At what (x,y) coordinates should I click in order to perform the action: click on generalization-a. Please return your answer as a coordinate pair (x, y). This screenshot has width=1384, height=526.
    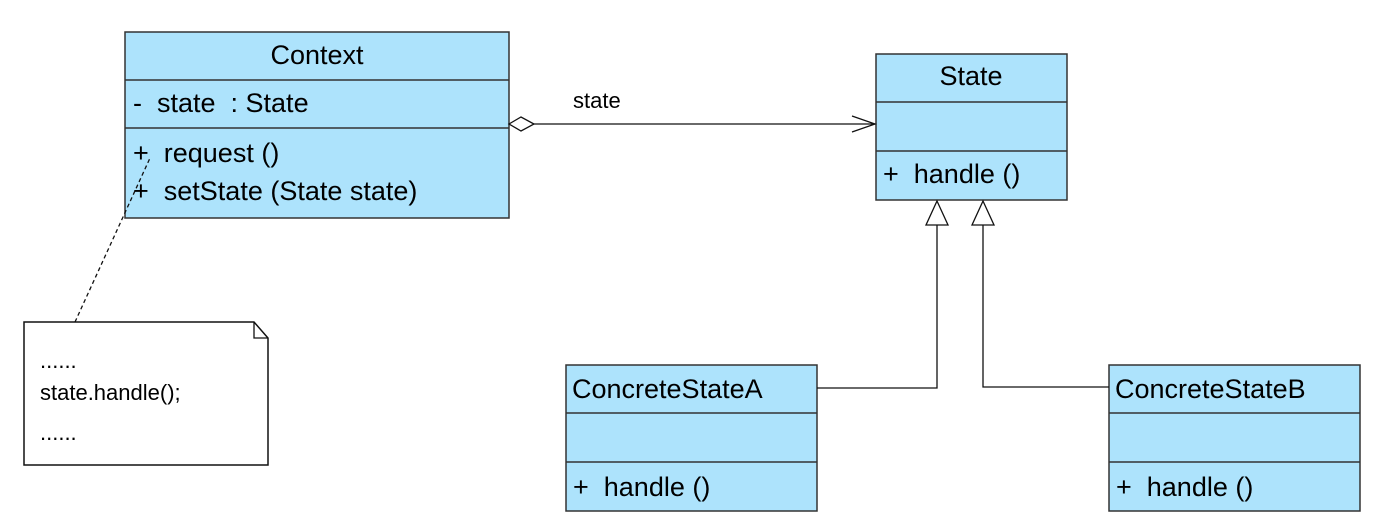
    Looking at the image, I should click on (883, 294).